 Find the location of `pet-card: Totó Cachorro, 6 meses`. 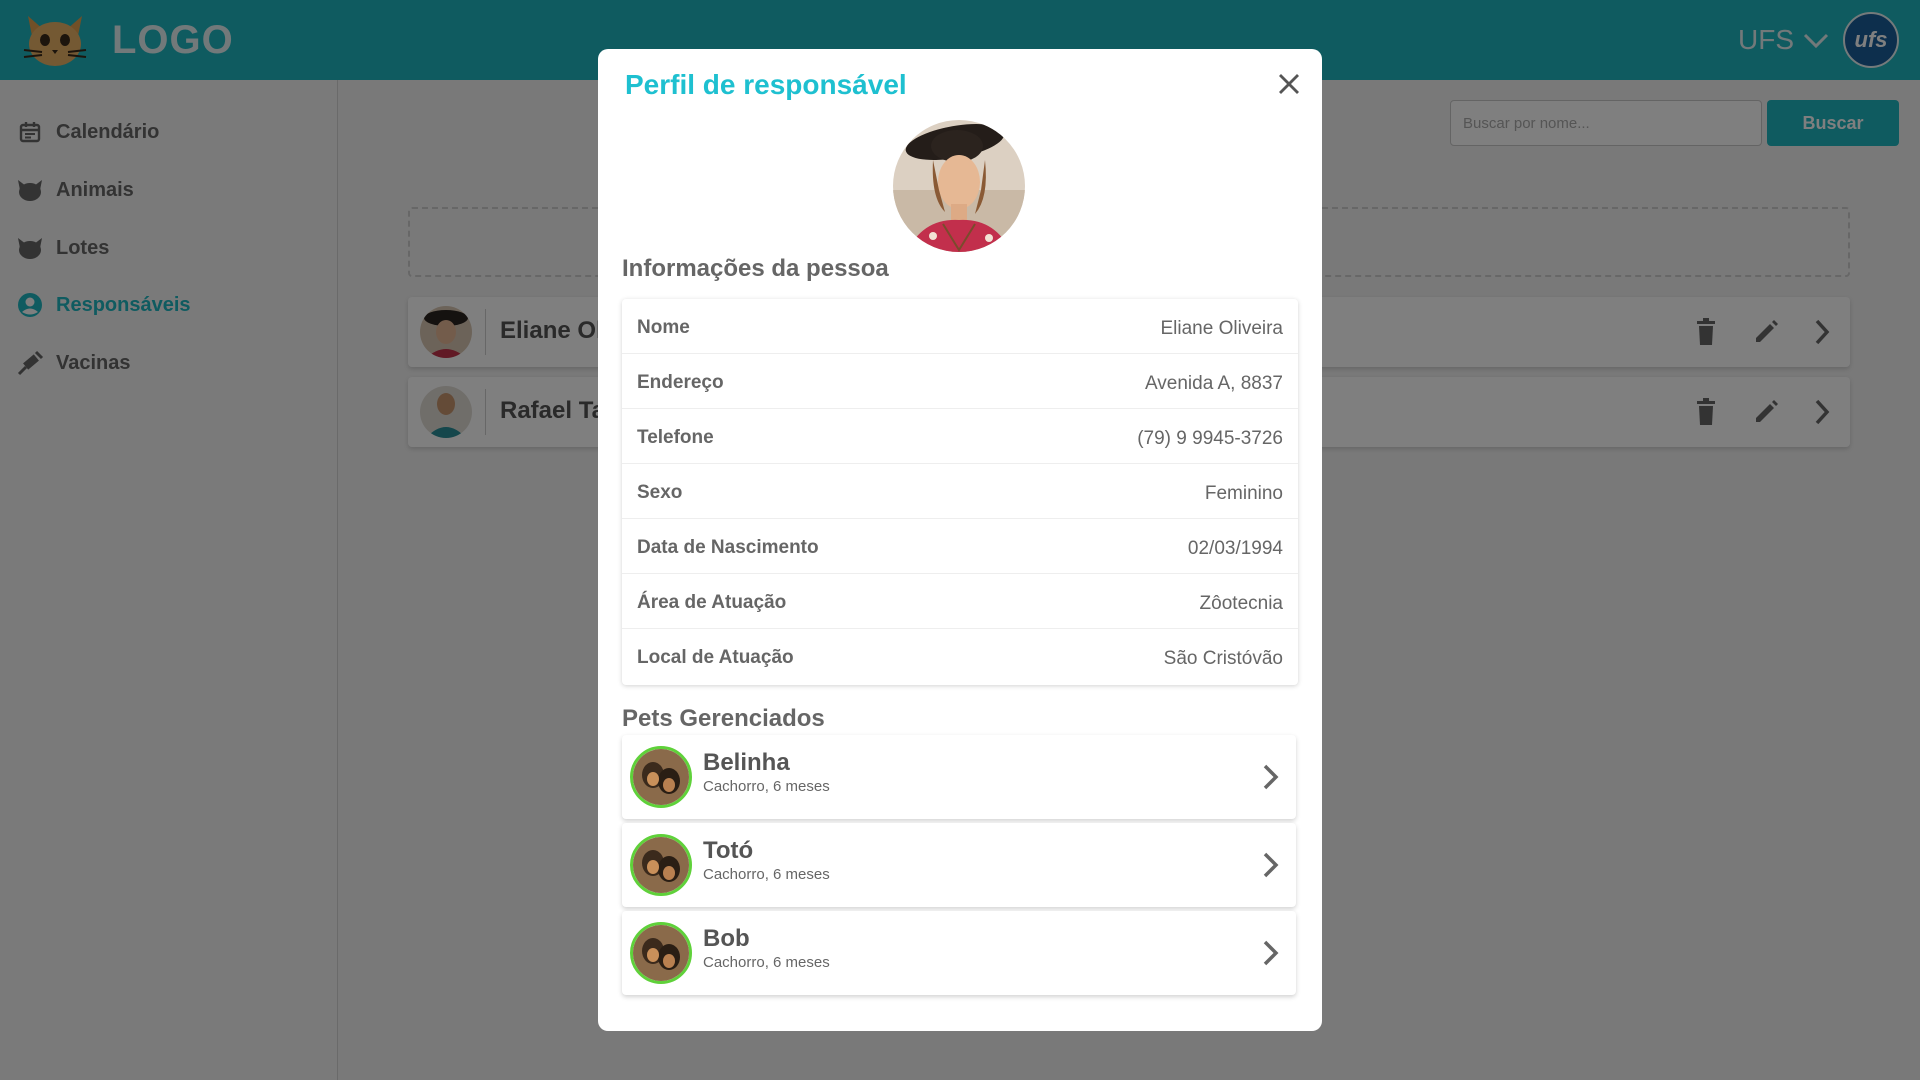

pet-card: Totó Cachorro, 6 meses is located at coordinates (959, 865).